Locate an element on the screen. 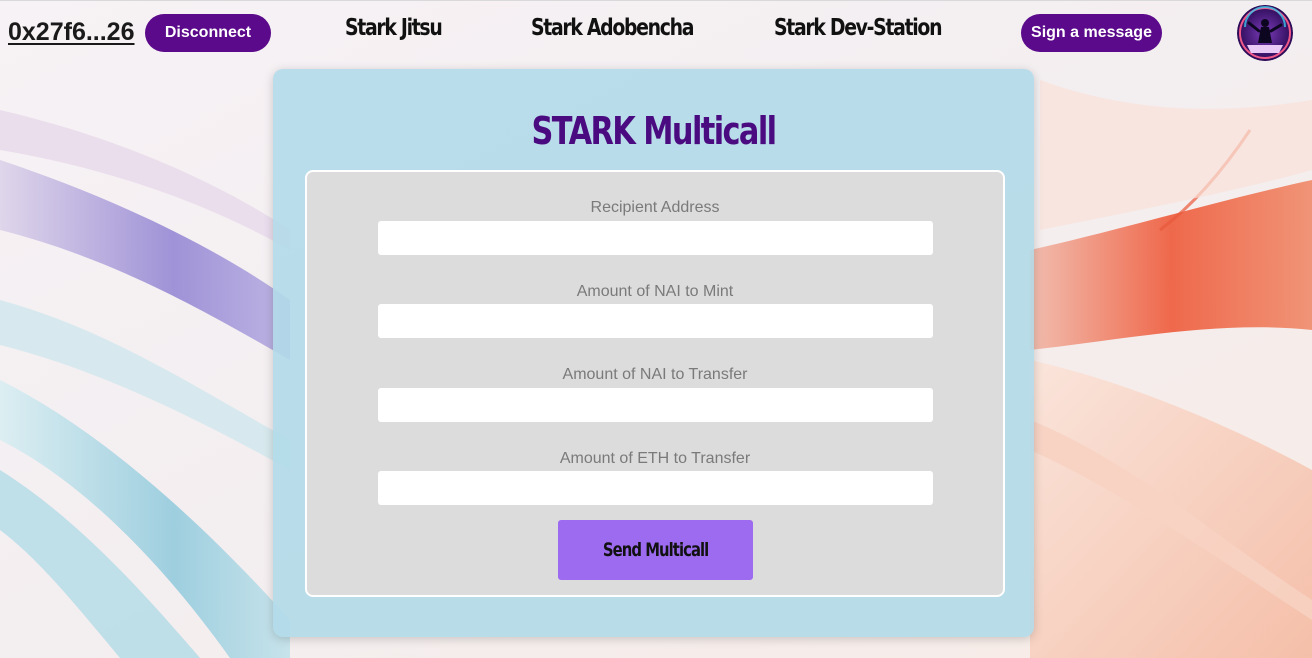 This screenshot has height=658, width=1312. disconnect-button: Disconnect is located at coordinates (208, 33).